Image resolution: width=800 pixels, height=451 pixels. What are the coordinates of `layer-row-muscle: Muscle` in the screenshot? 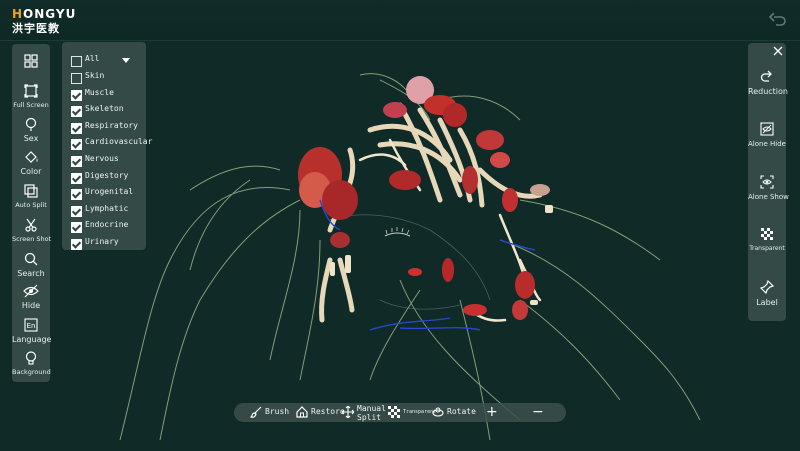 It's located at (104, 96).